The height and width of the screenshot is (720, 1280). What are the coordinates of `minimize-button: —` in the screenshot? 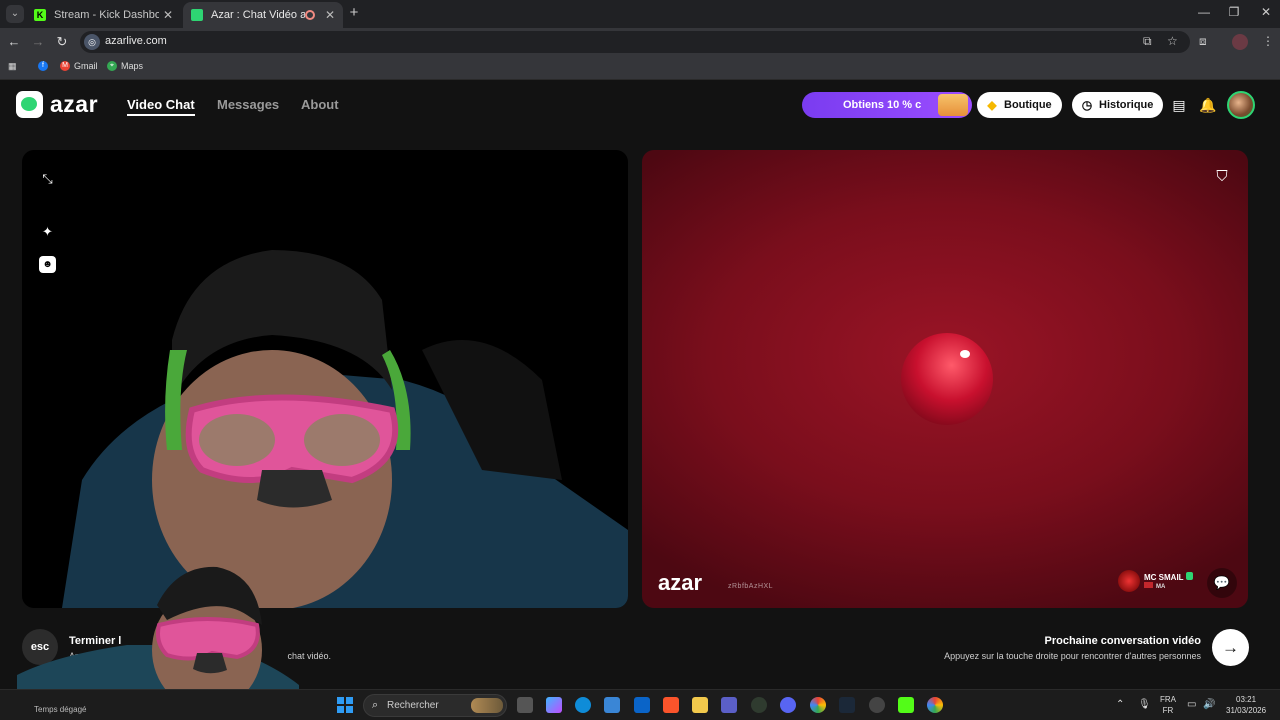 It's located at (1204, 12).